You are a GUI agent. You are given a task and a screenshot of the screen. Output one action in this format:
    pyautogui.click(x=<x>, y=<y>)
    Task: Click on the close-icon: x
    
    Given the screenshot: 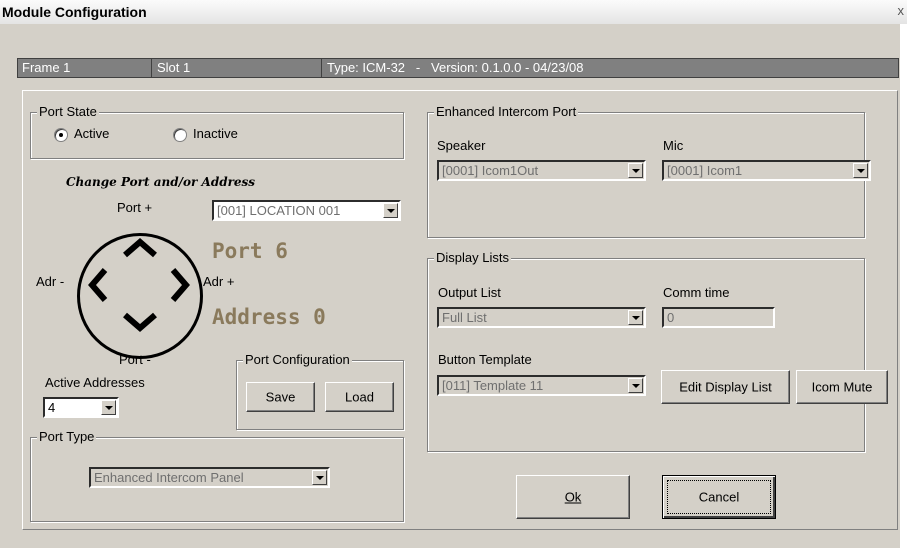 What is the action you would take?
    pyautogui.click(x=901, y=10)
    